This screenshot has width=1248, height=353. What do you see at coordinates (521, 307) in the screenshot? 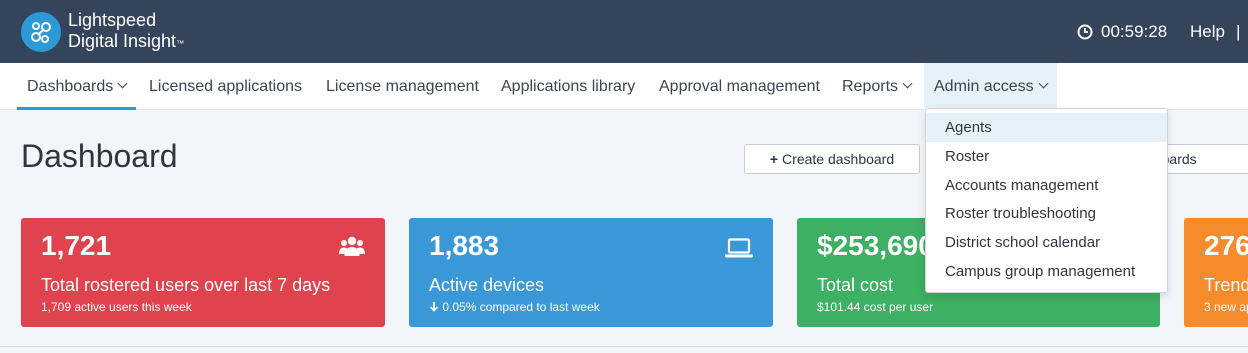
I see `stat-subtext-value: 0.05% compared to last week` at bounding box center [521, 307].